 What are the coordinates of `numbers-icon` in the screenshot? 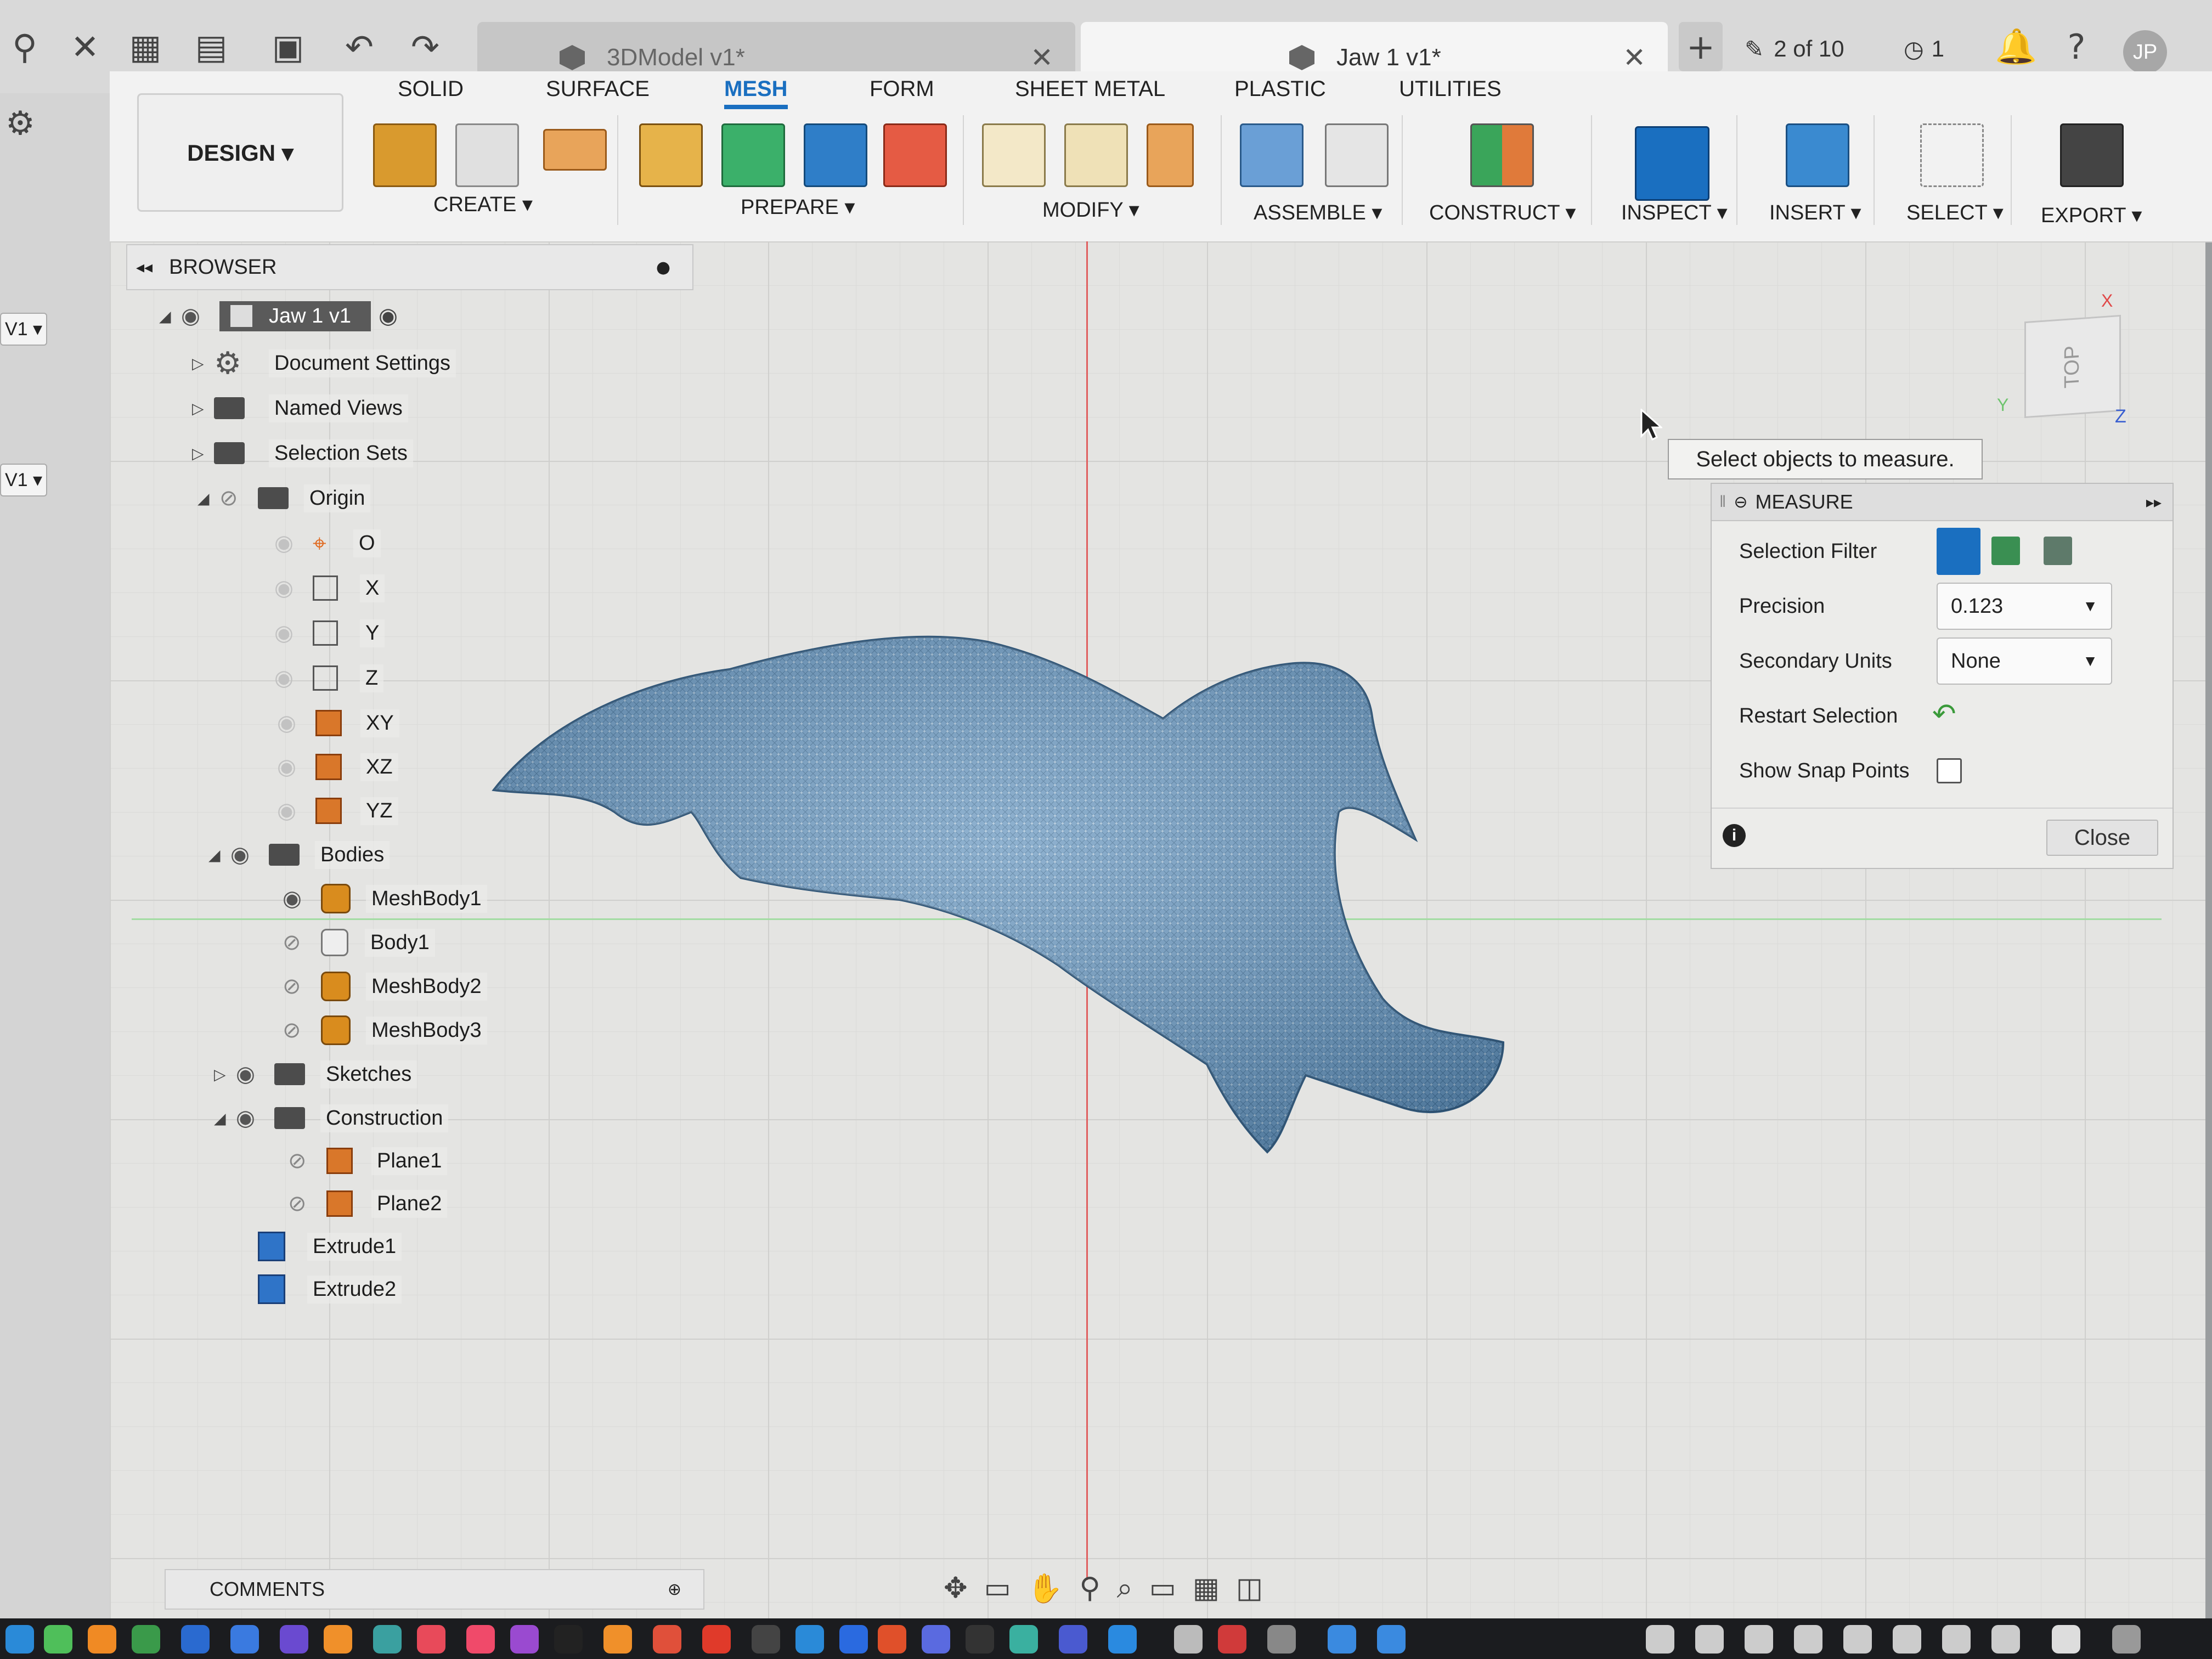 It's located at (146, 1640).